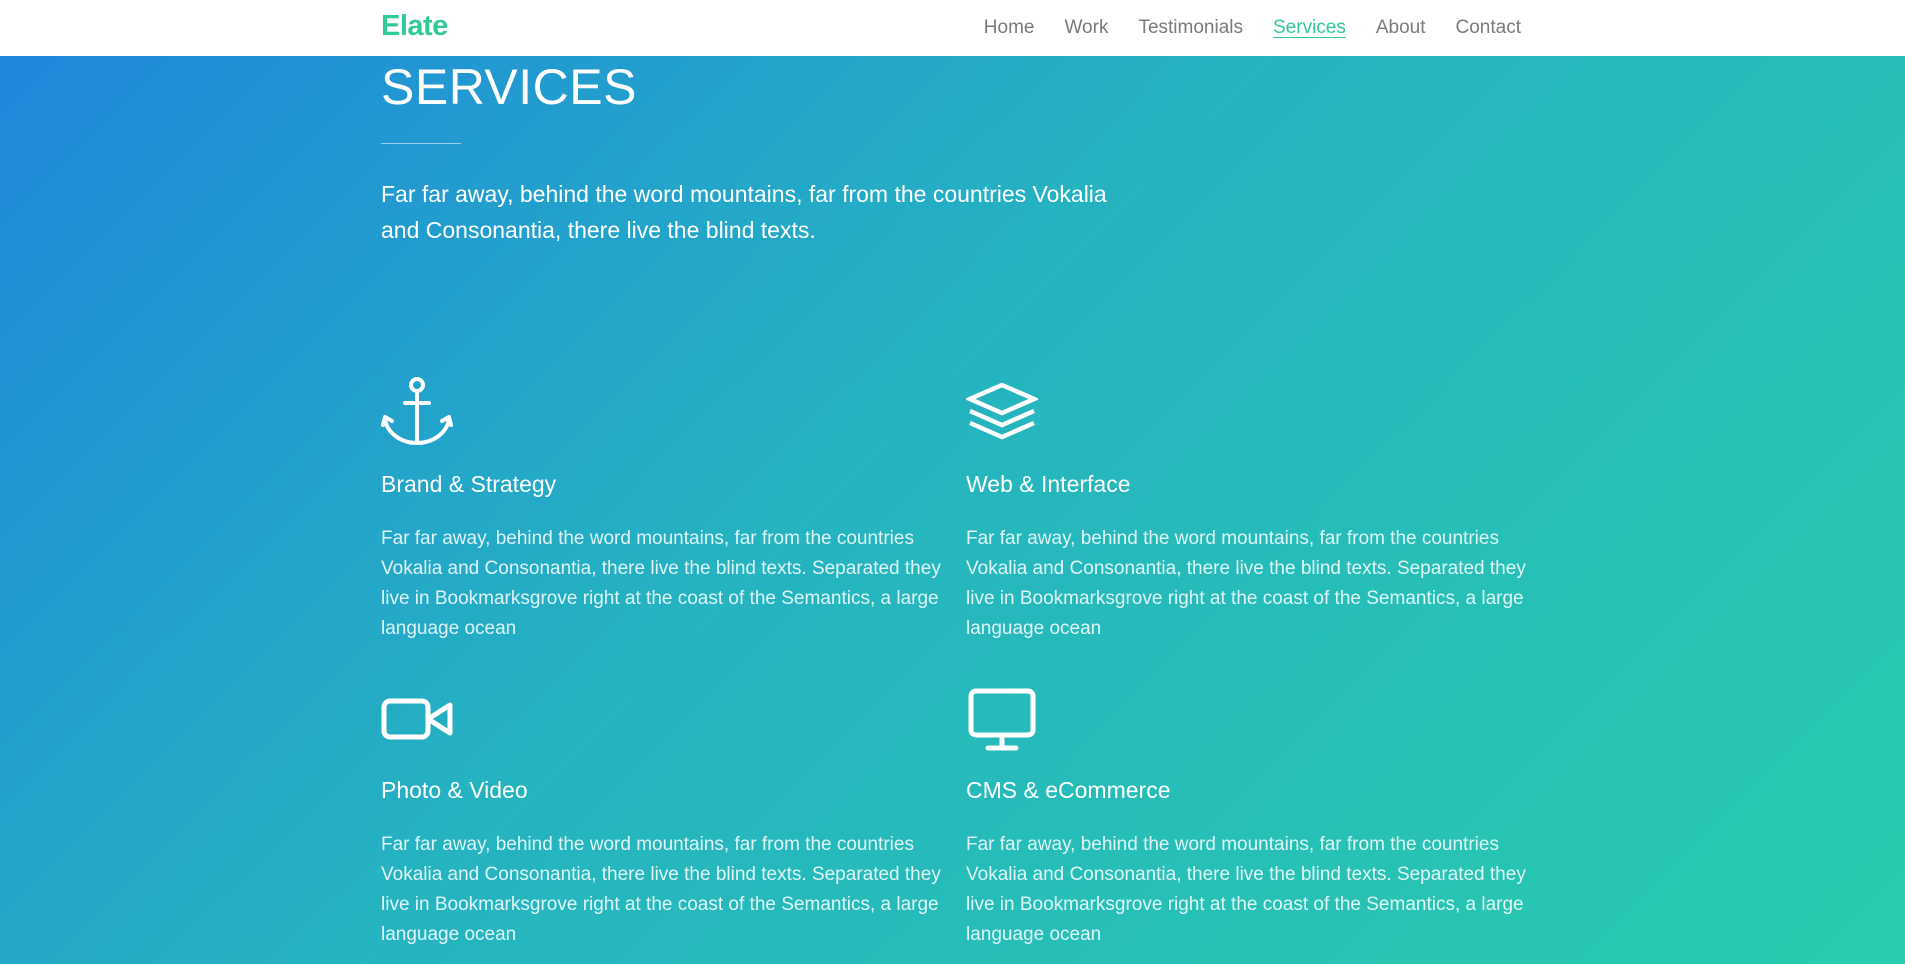  I want to click on monitor-icon, so click(1002, 719).